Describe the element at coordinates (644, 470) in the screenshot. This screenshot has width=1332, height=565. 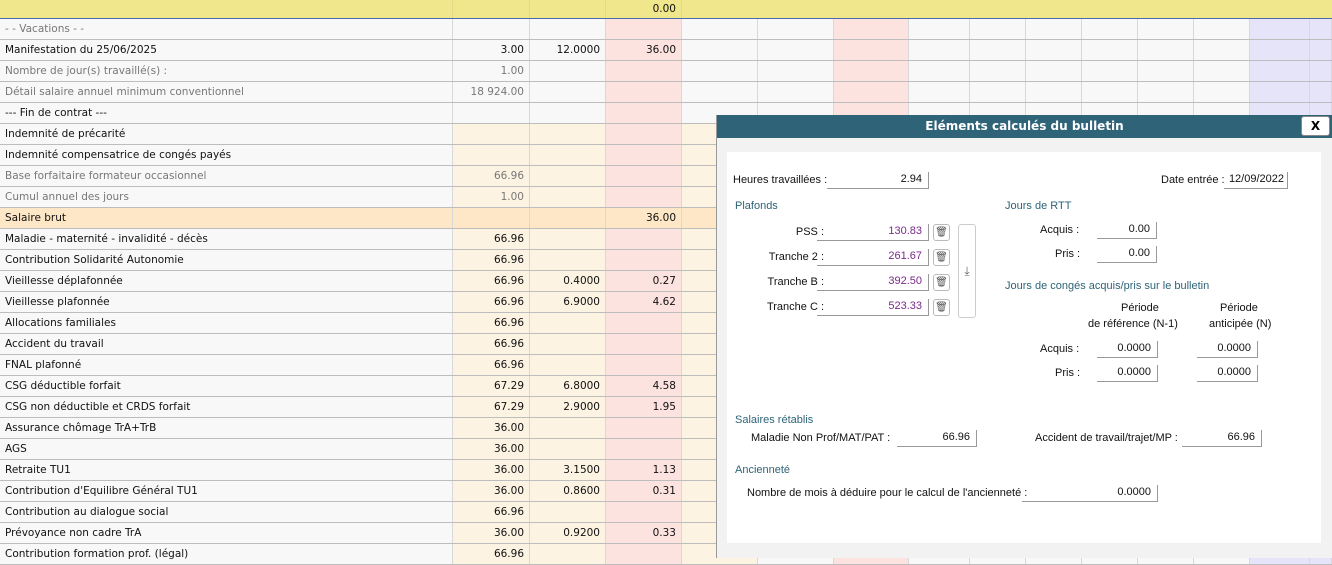
I see `row-value-c3: 1.13` at that location.